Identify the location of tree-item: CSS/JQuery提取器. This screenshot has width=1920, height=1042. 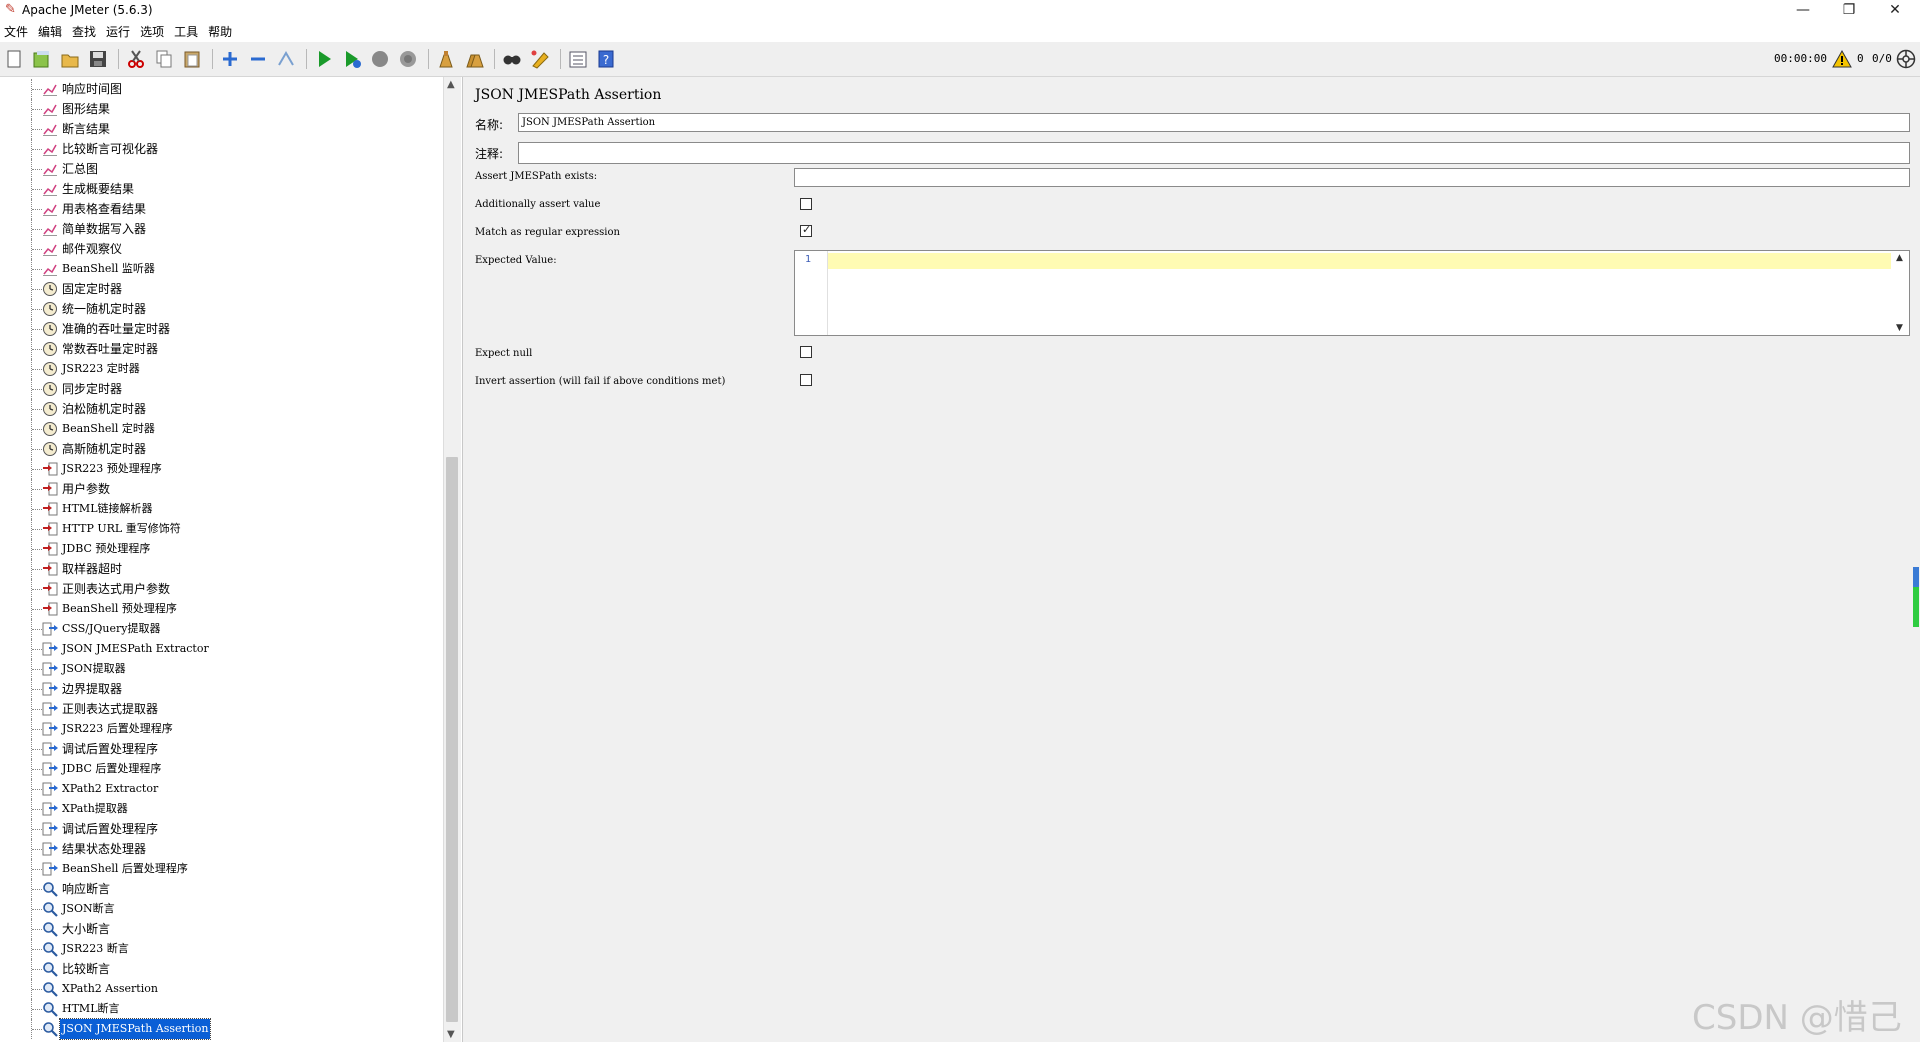
(220, 629).